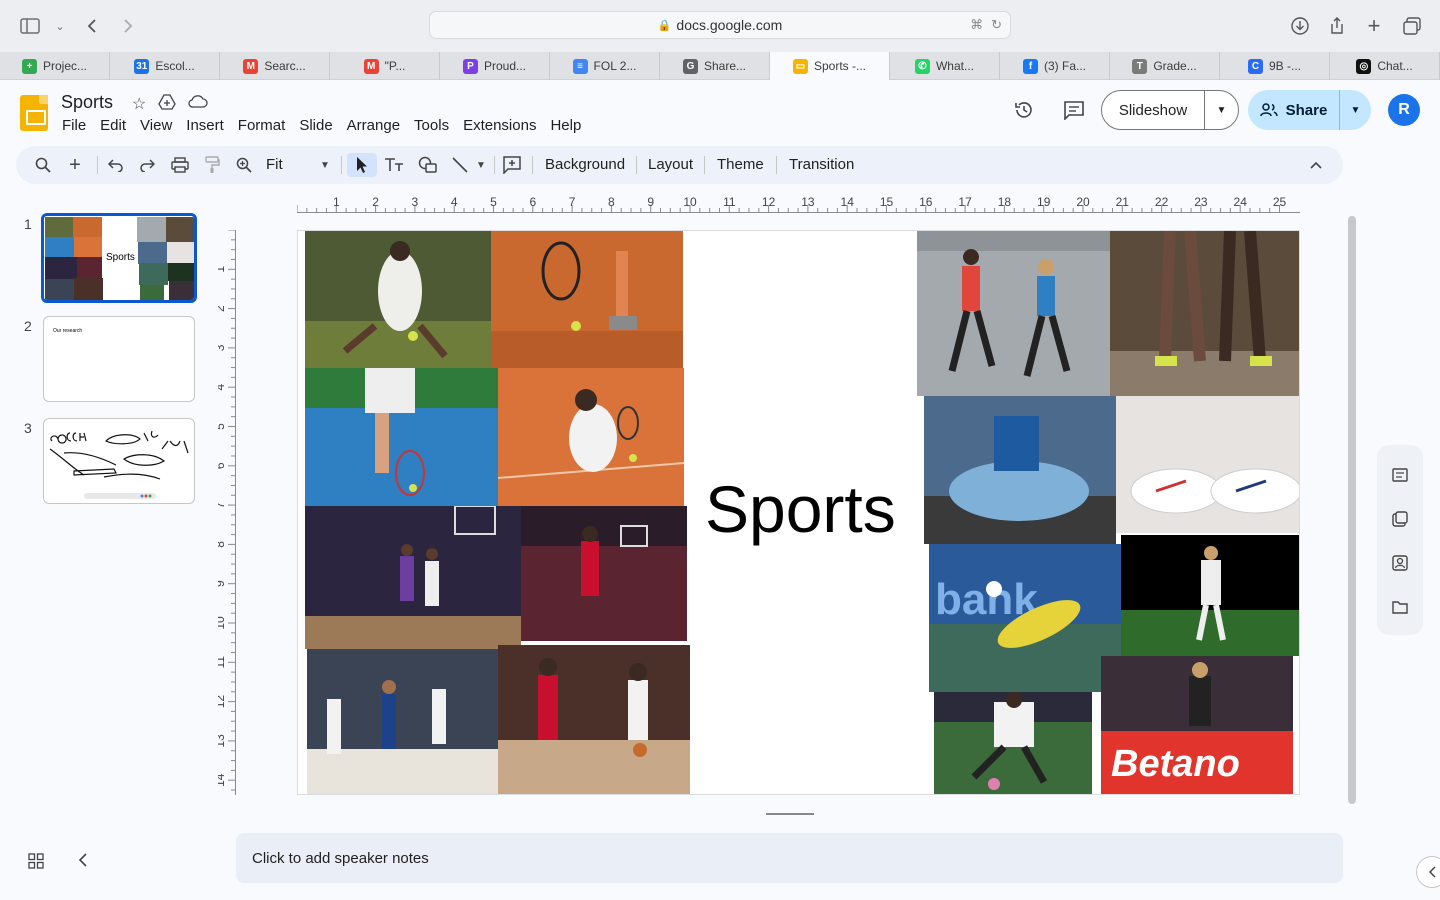  What do you see at coordinates (1352, 510) in the screenshot?
I see `vertical-scrollbar` at bounding box center [1352, 510].